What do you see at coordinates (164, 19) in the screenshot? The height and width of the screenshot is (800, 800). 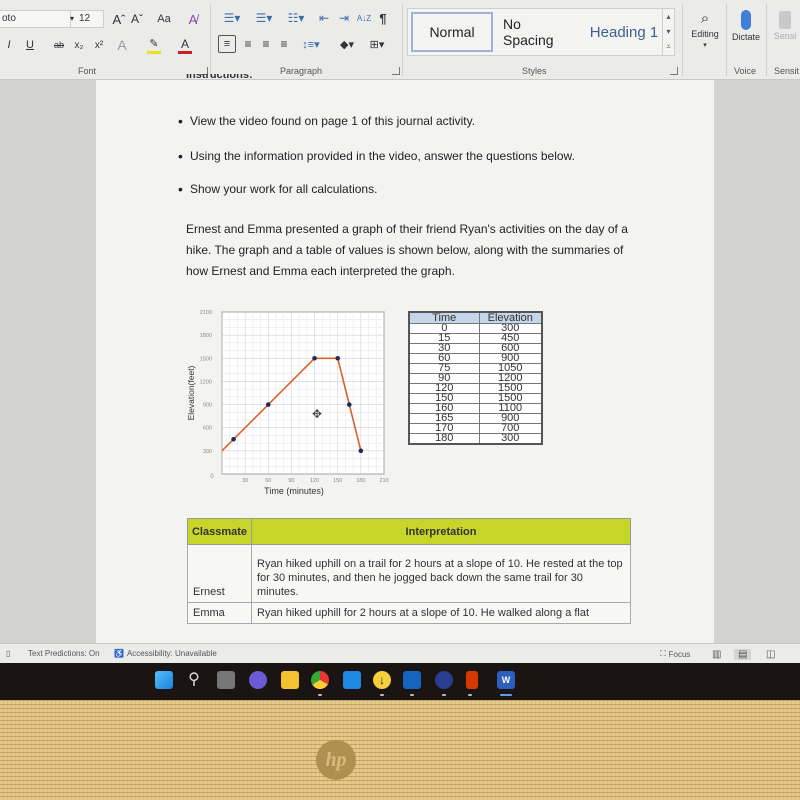 I see `change-case-button: Aa` at bounding box center [164, 19].